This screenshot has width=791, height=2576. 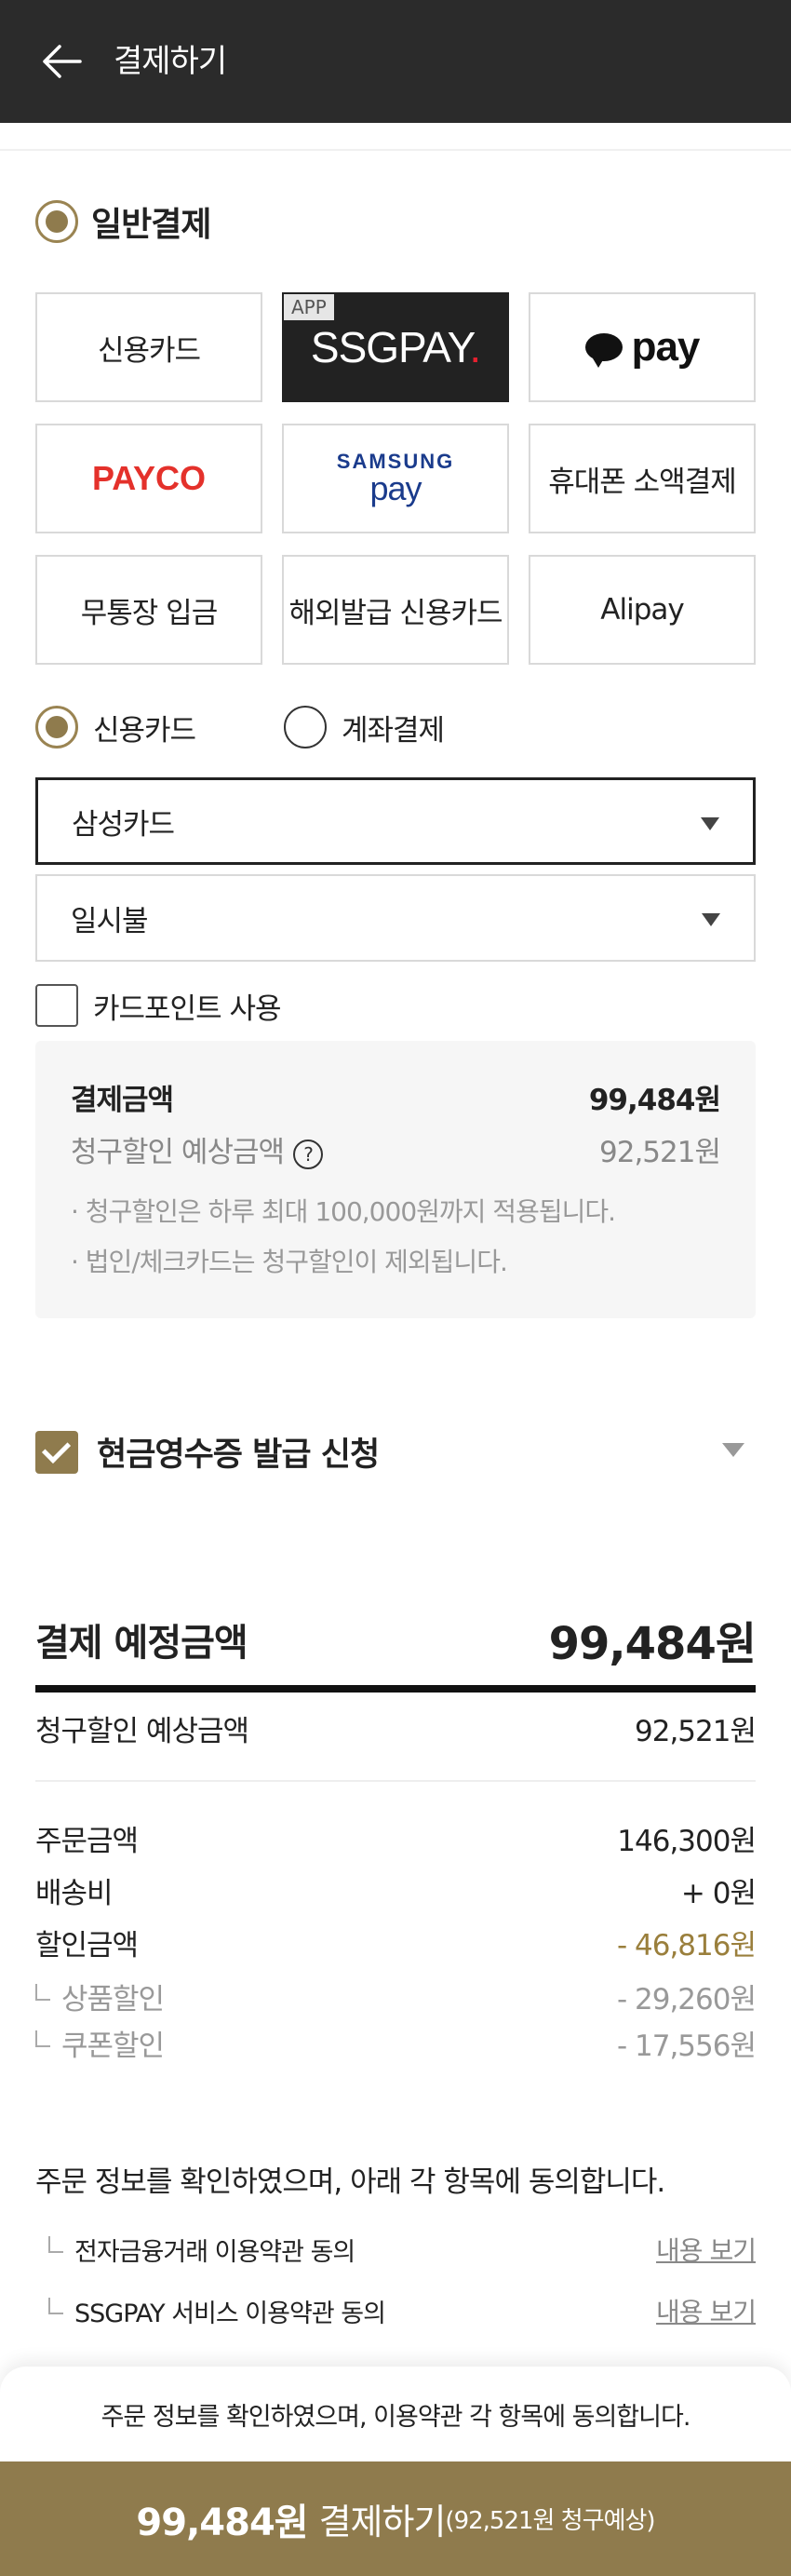 I want to click on note-text: · 청구할인은 하루 최대 100,000원까지 적용됩니다., so click(x=343, y=1211).